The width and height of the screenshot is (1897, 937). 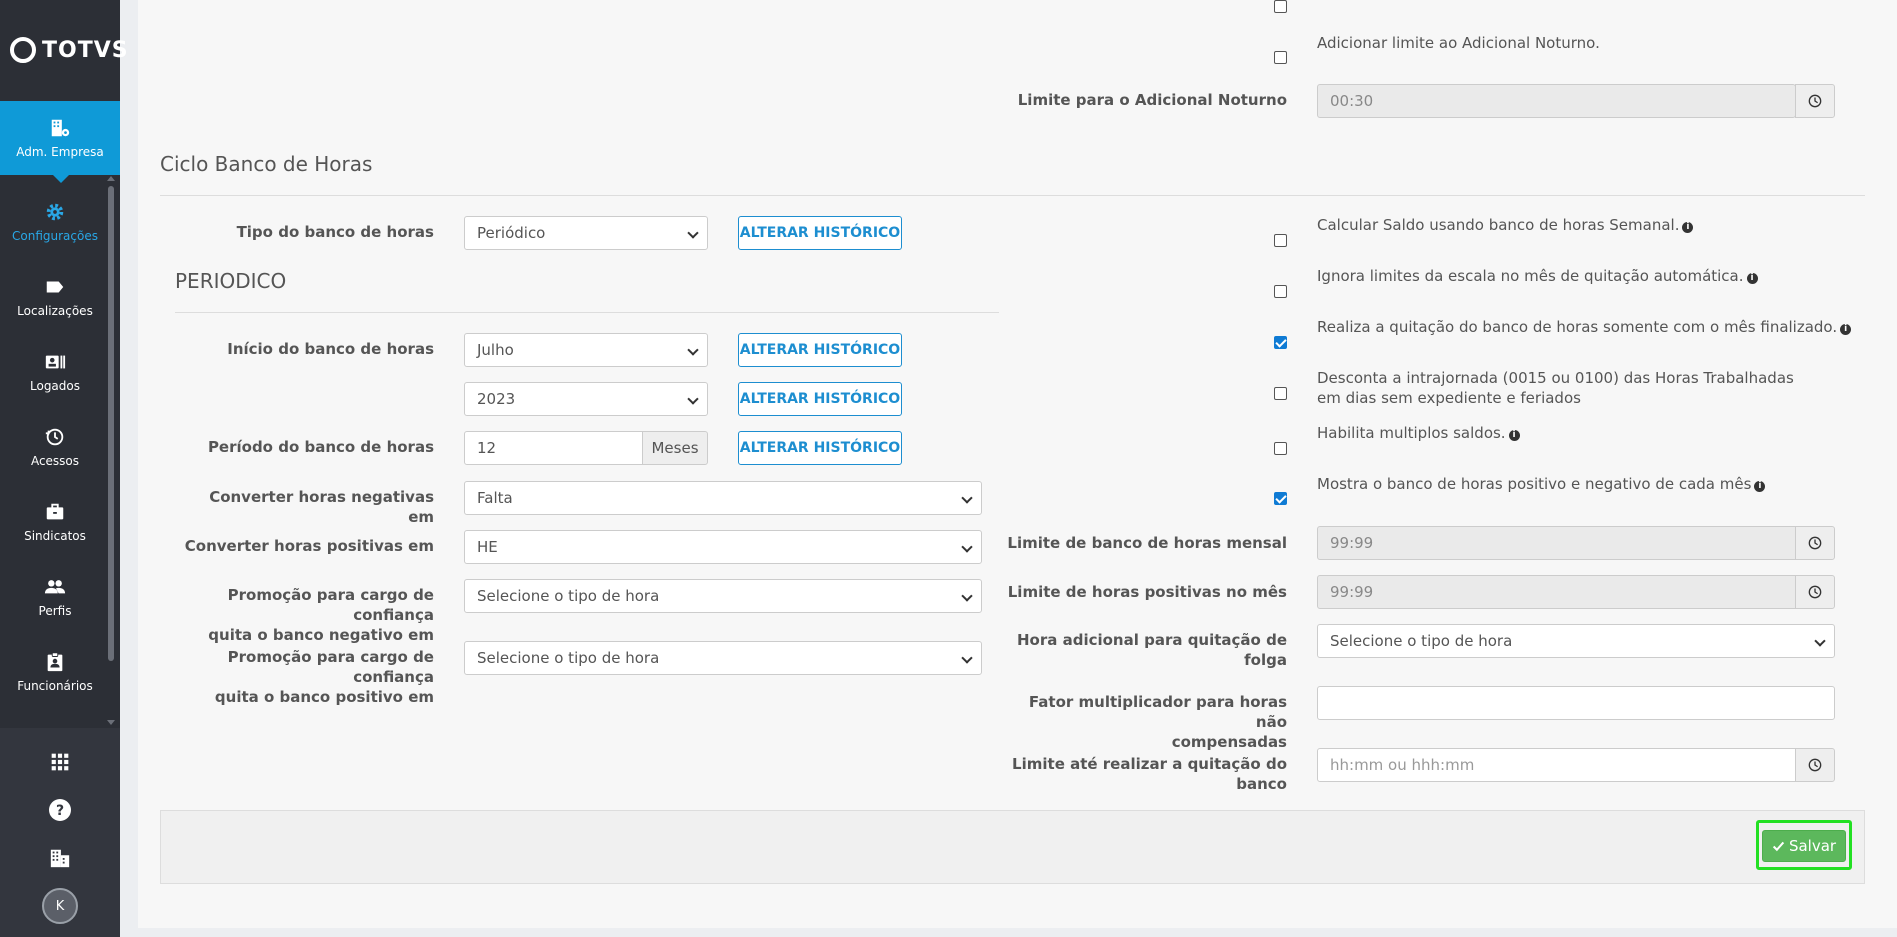 I want to click on totvs-logo: TOTVS, so click(x=69, y=50).